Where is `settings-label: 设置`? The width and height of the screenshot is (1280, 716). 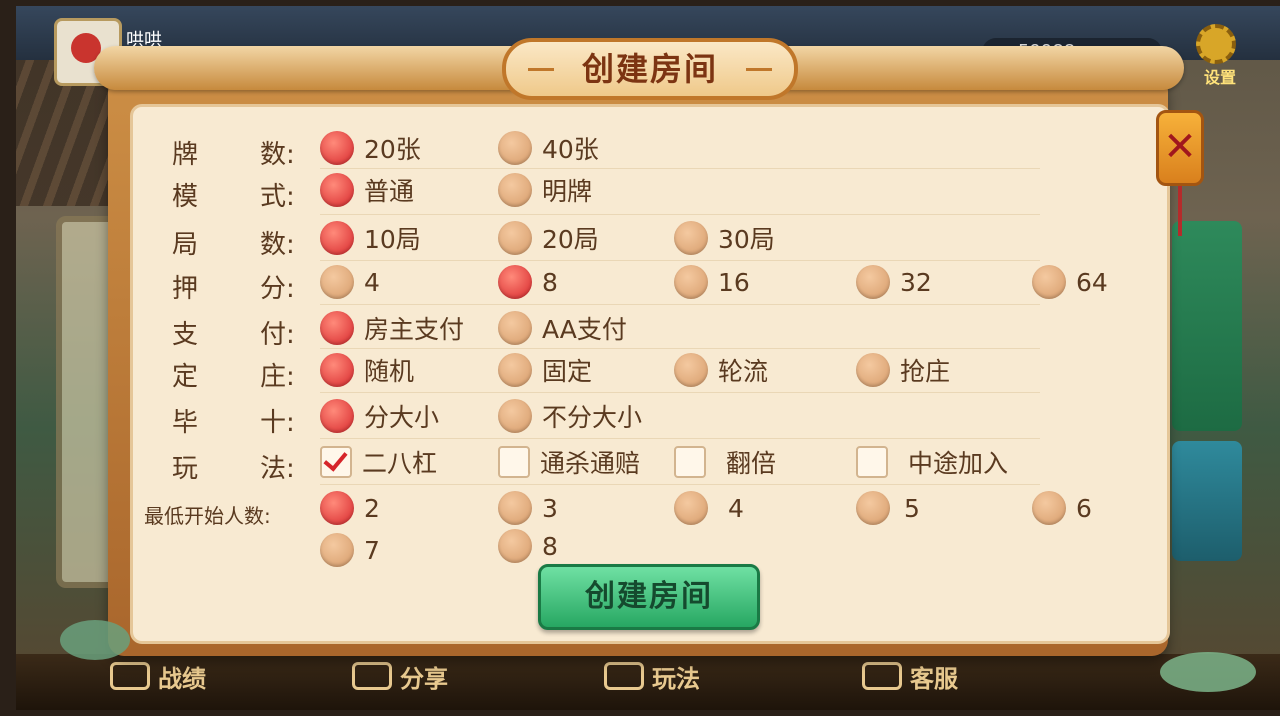
settings-label: 设置 is located at coordinates (1220, 77).